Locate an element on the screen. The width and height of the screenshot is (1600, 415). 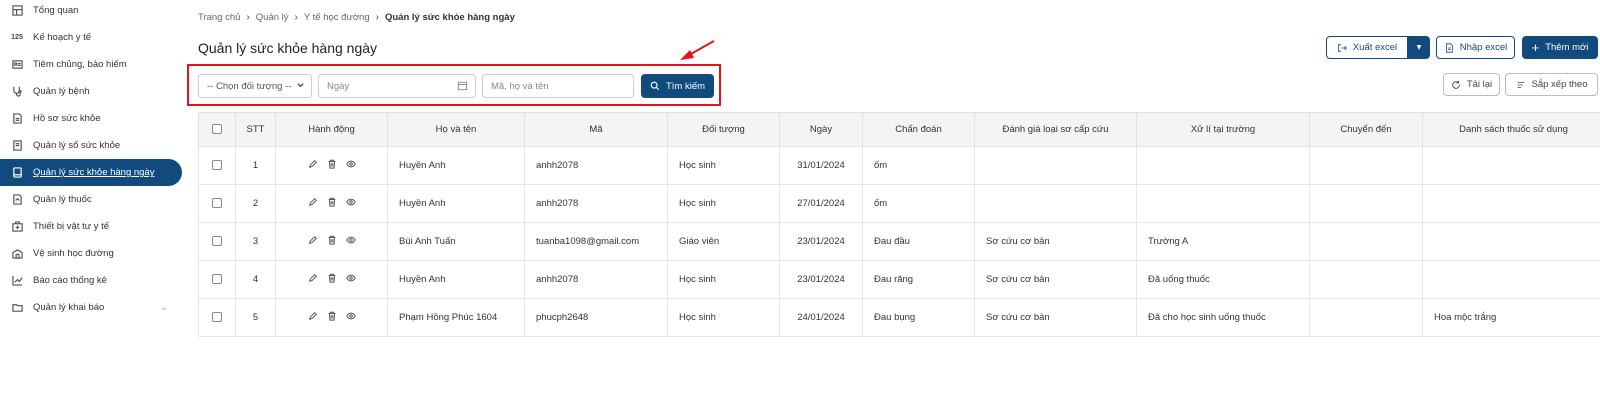
sidebar-item-vaccination: Tiêm chủng, bảo hiểm is located at coordinates (91, 64).